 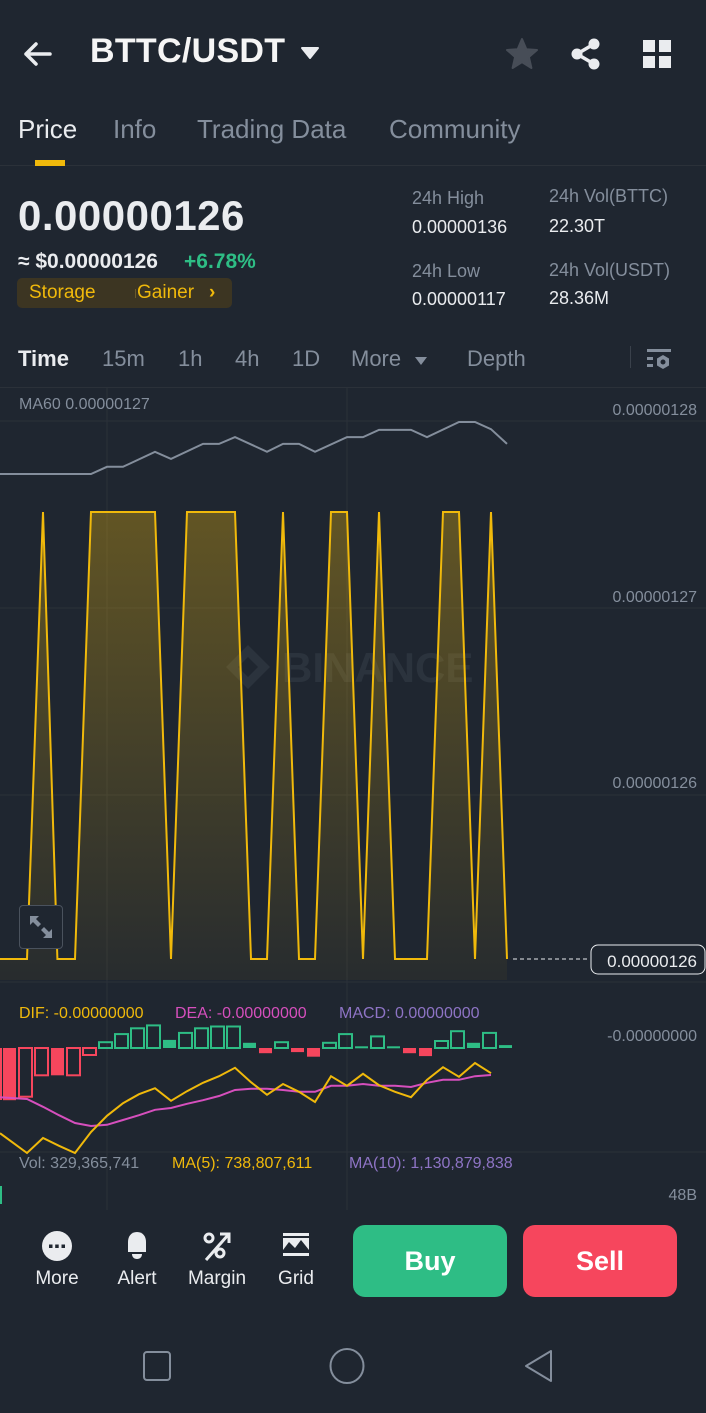 I want to click on interval-1h: 1h, so click(x=190, y=359).